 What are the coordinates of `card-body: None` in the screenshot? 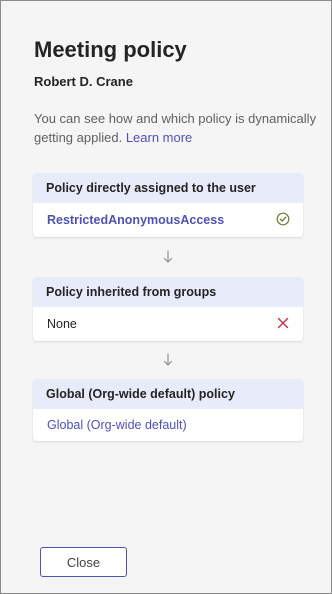 It's located at (168, 324).